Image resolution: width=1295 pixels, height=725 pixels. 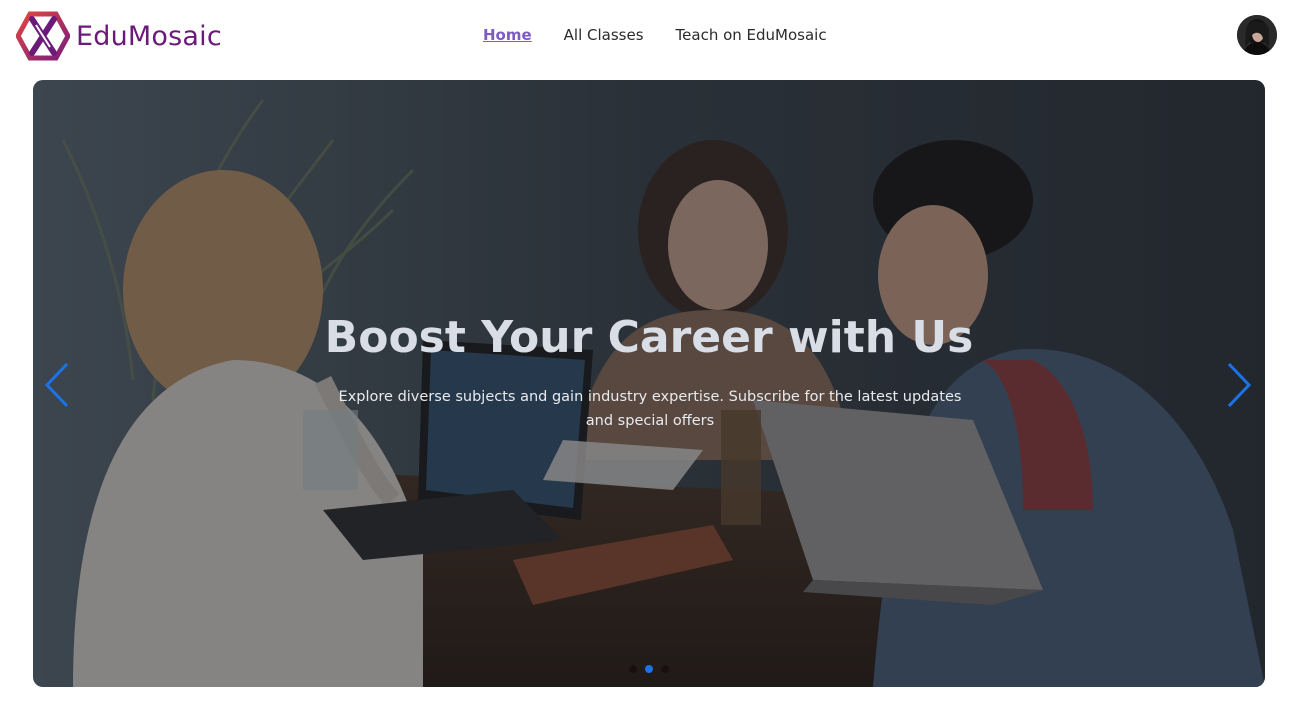 I want to click on carousel-next-button, so click(x=1240, y=385).